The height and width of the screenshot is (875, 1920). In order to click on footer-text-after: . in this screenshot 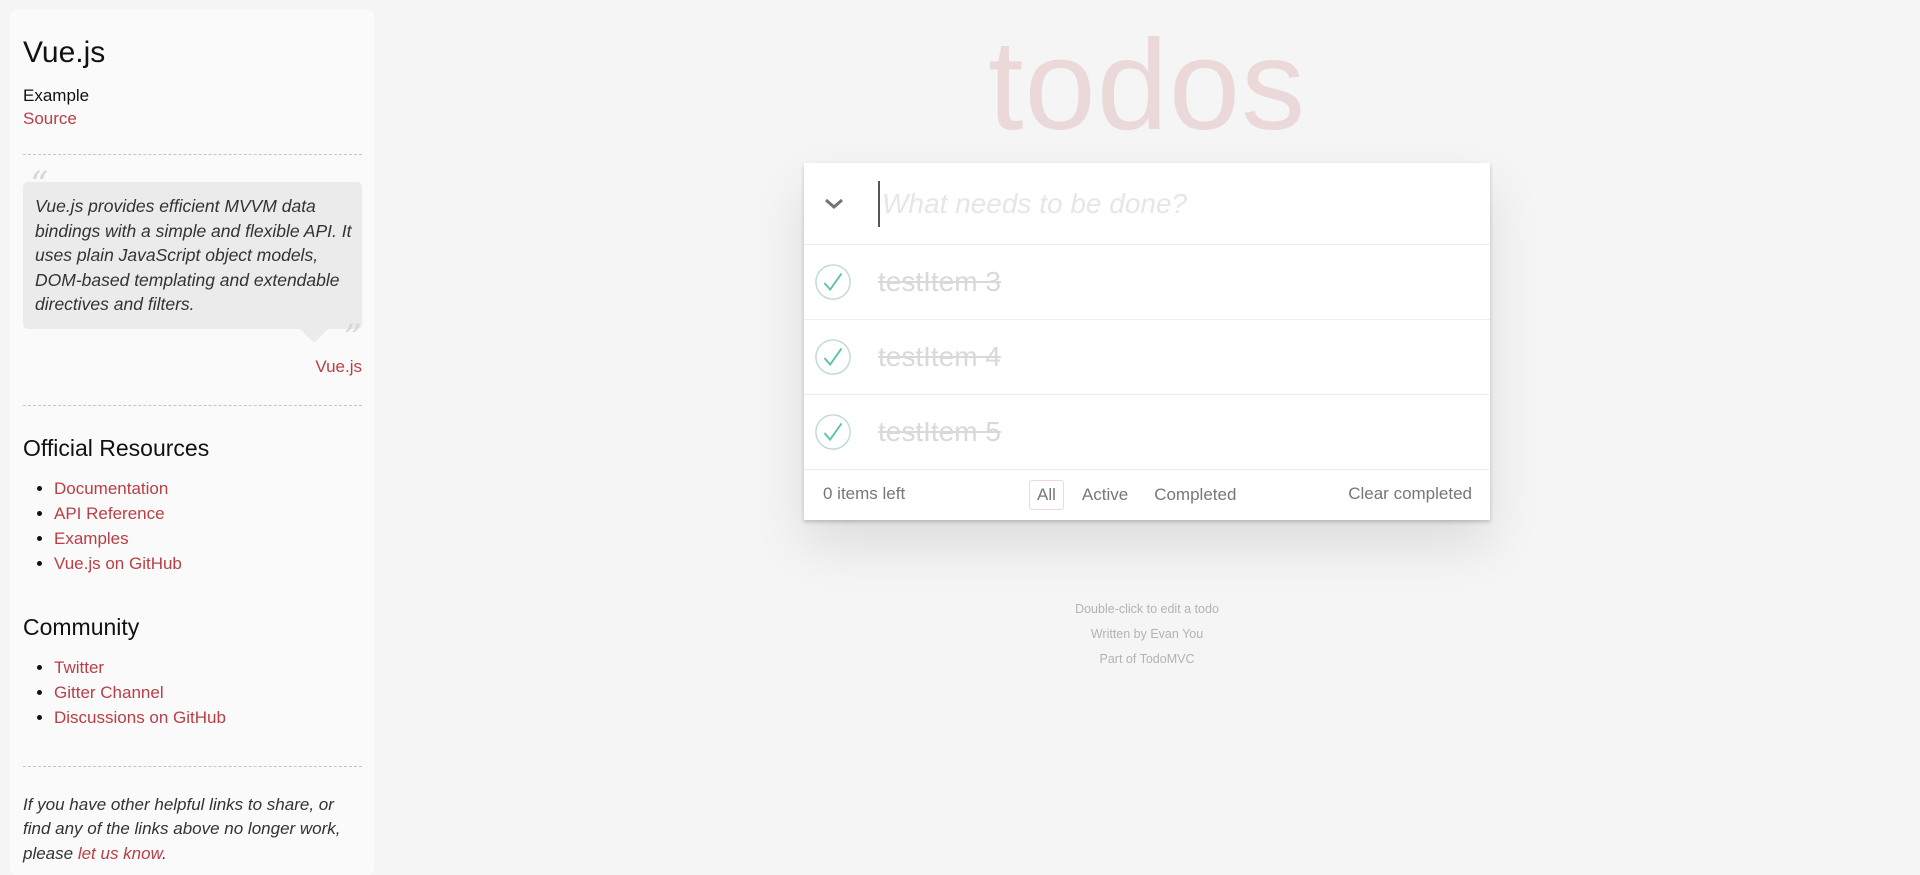, I will do `click(164, 853)`.